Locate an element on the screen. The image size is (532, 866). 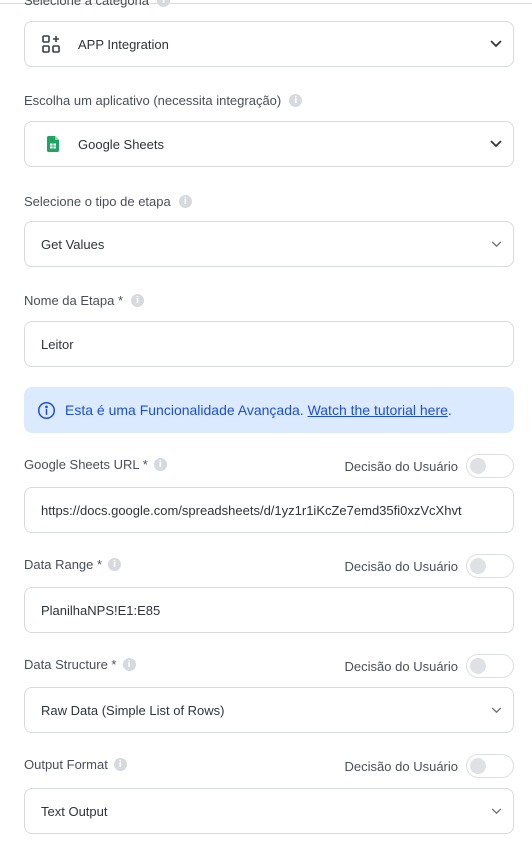
output-format-value: Text Output is located at coordinates (74, 811).